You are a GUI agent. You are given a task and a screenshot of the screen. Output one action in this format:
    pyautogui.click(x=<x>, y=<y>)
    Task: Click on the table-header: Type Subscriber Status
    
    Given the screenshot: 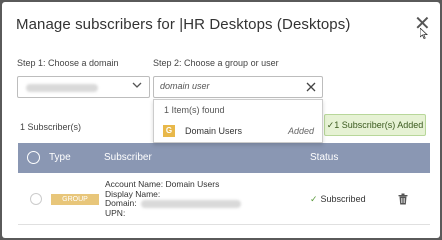 What is the action you would take?
    pyautogui.click(x=224, y=158)
    